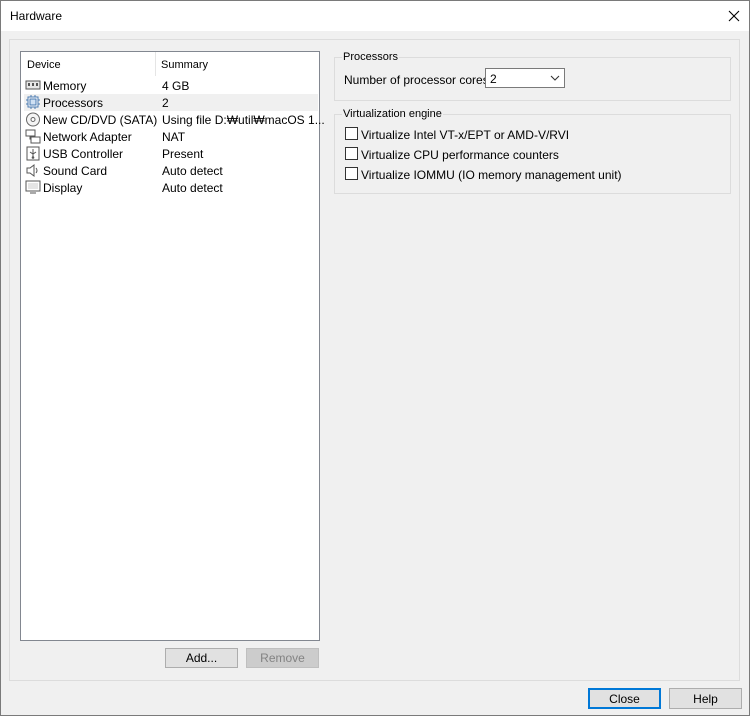 The height and width of the screenshot is (716, 750). I want to click on window-title: Hardware, so click(36, 16).